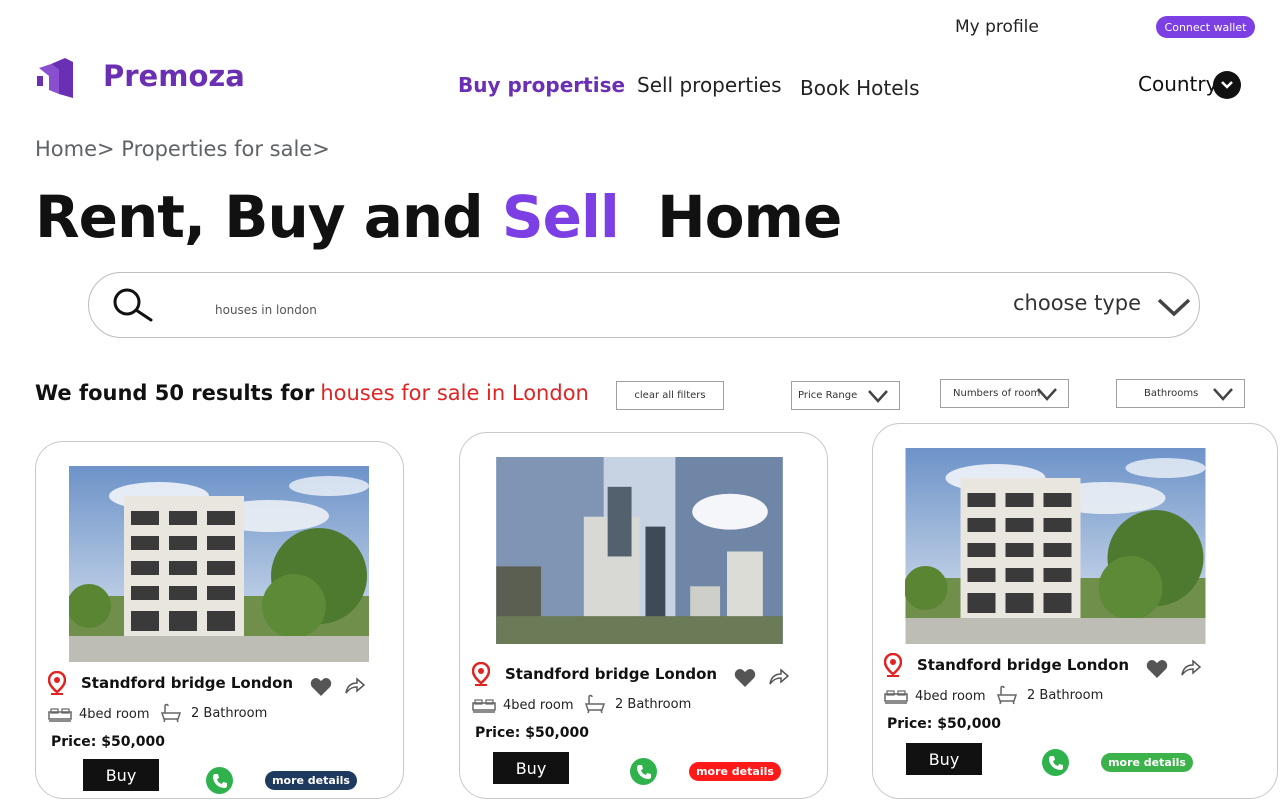 The width and height of the screenshot is (1280, 800). What do you see at coordinates (997, 27) in the screenshot?
I see `my-profile-link: My profile` at bounding box center [997, 27].